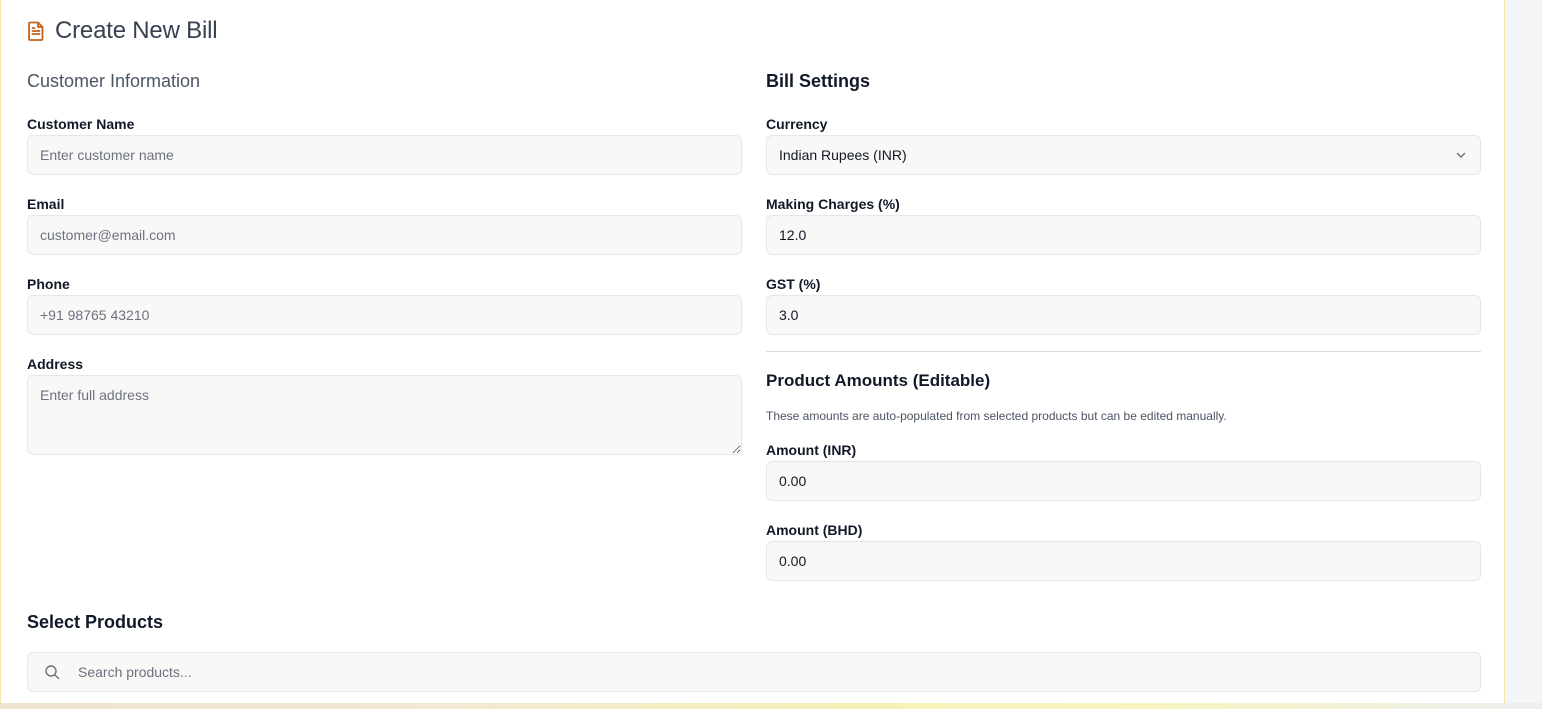 This screenshot has width=1542, height=709. What do you see at coordinates (1461, 155) in the screenshot?
I see `chevron-down-icon` at bounding box center [1461, 155].